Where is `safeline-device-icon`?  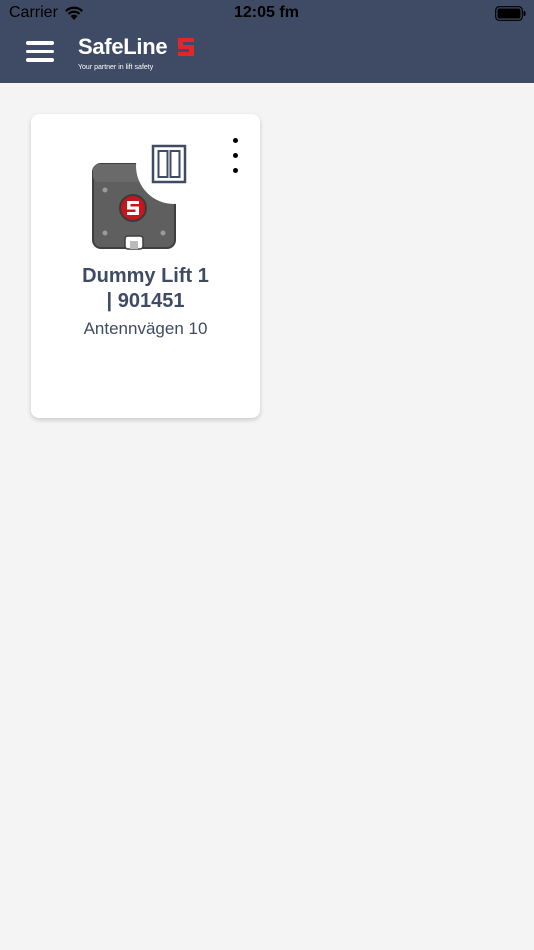 safeline-device-icon is located at coordinates (140, 197).